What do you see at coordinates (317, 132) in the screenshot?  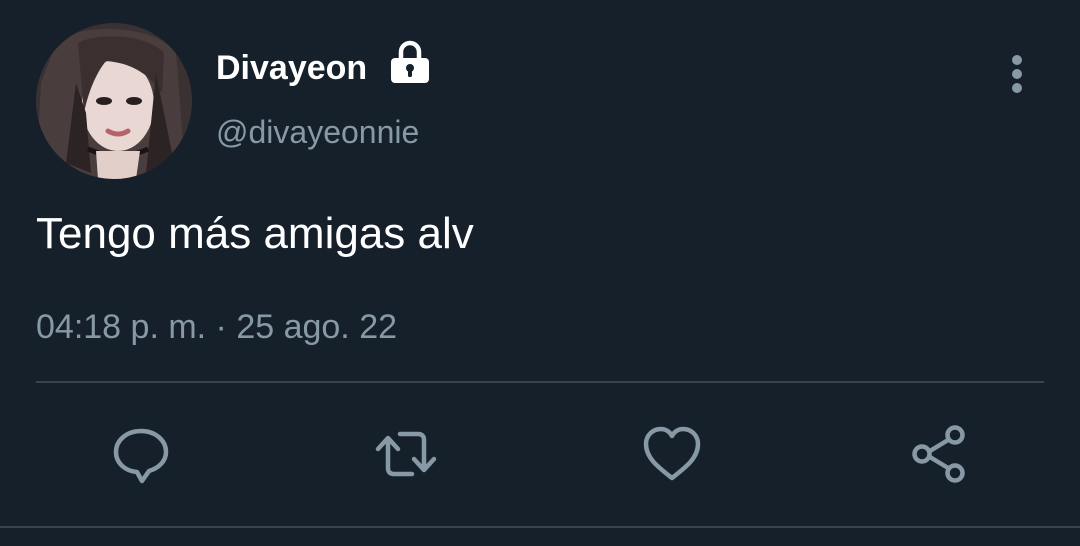 I see `user-handle: @divayeonnie` at bounding box center [317, 132].